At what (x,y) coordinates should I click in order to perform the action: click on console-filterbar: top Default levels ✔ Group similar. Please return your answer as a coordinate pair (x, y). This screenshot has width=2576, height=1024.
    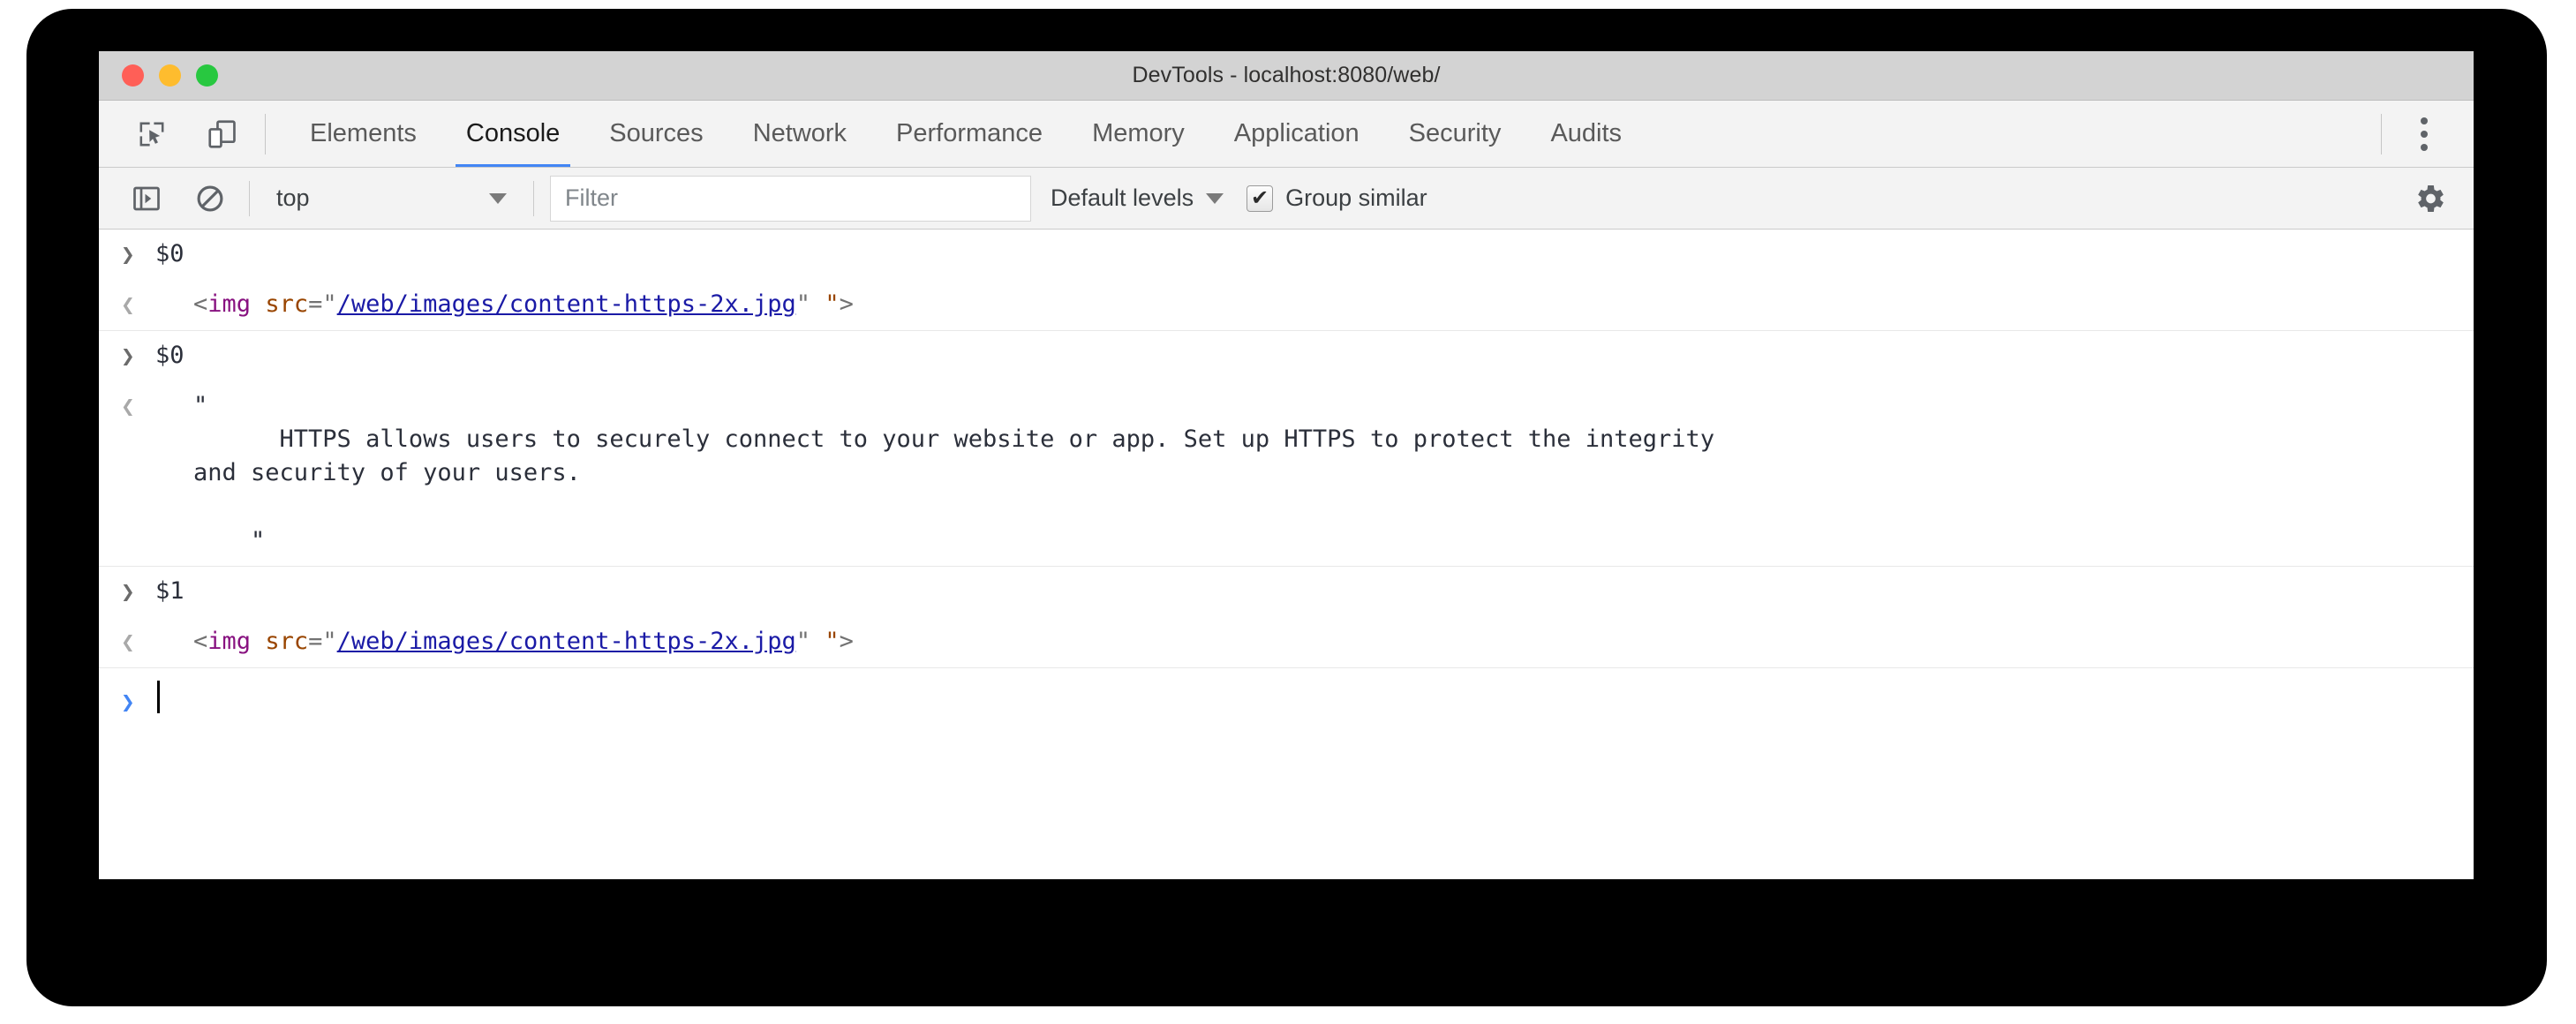
    Looking at the image, I should click on (1287, 199).